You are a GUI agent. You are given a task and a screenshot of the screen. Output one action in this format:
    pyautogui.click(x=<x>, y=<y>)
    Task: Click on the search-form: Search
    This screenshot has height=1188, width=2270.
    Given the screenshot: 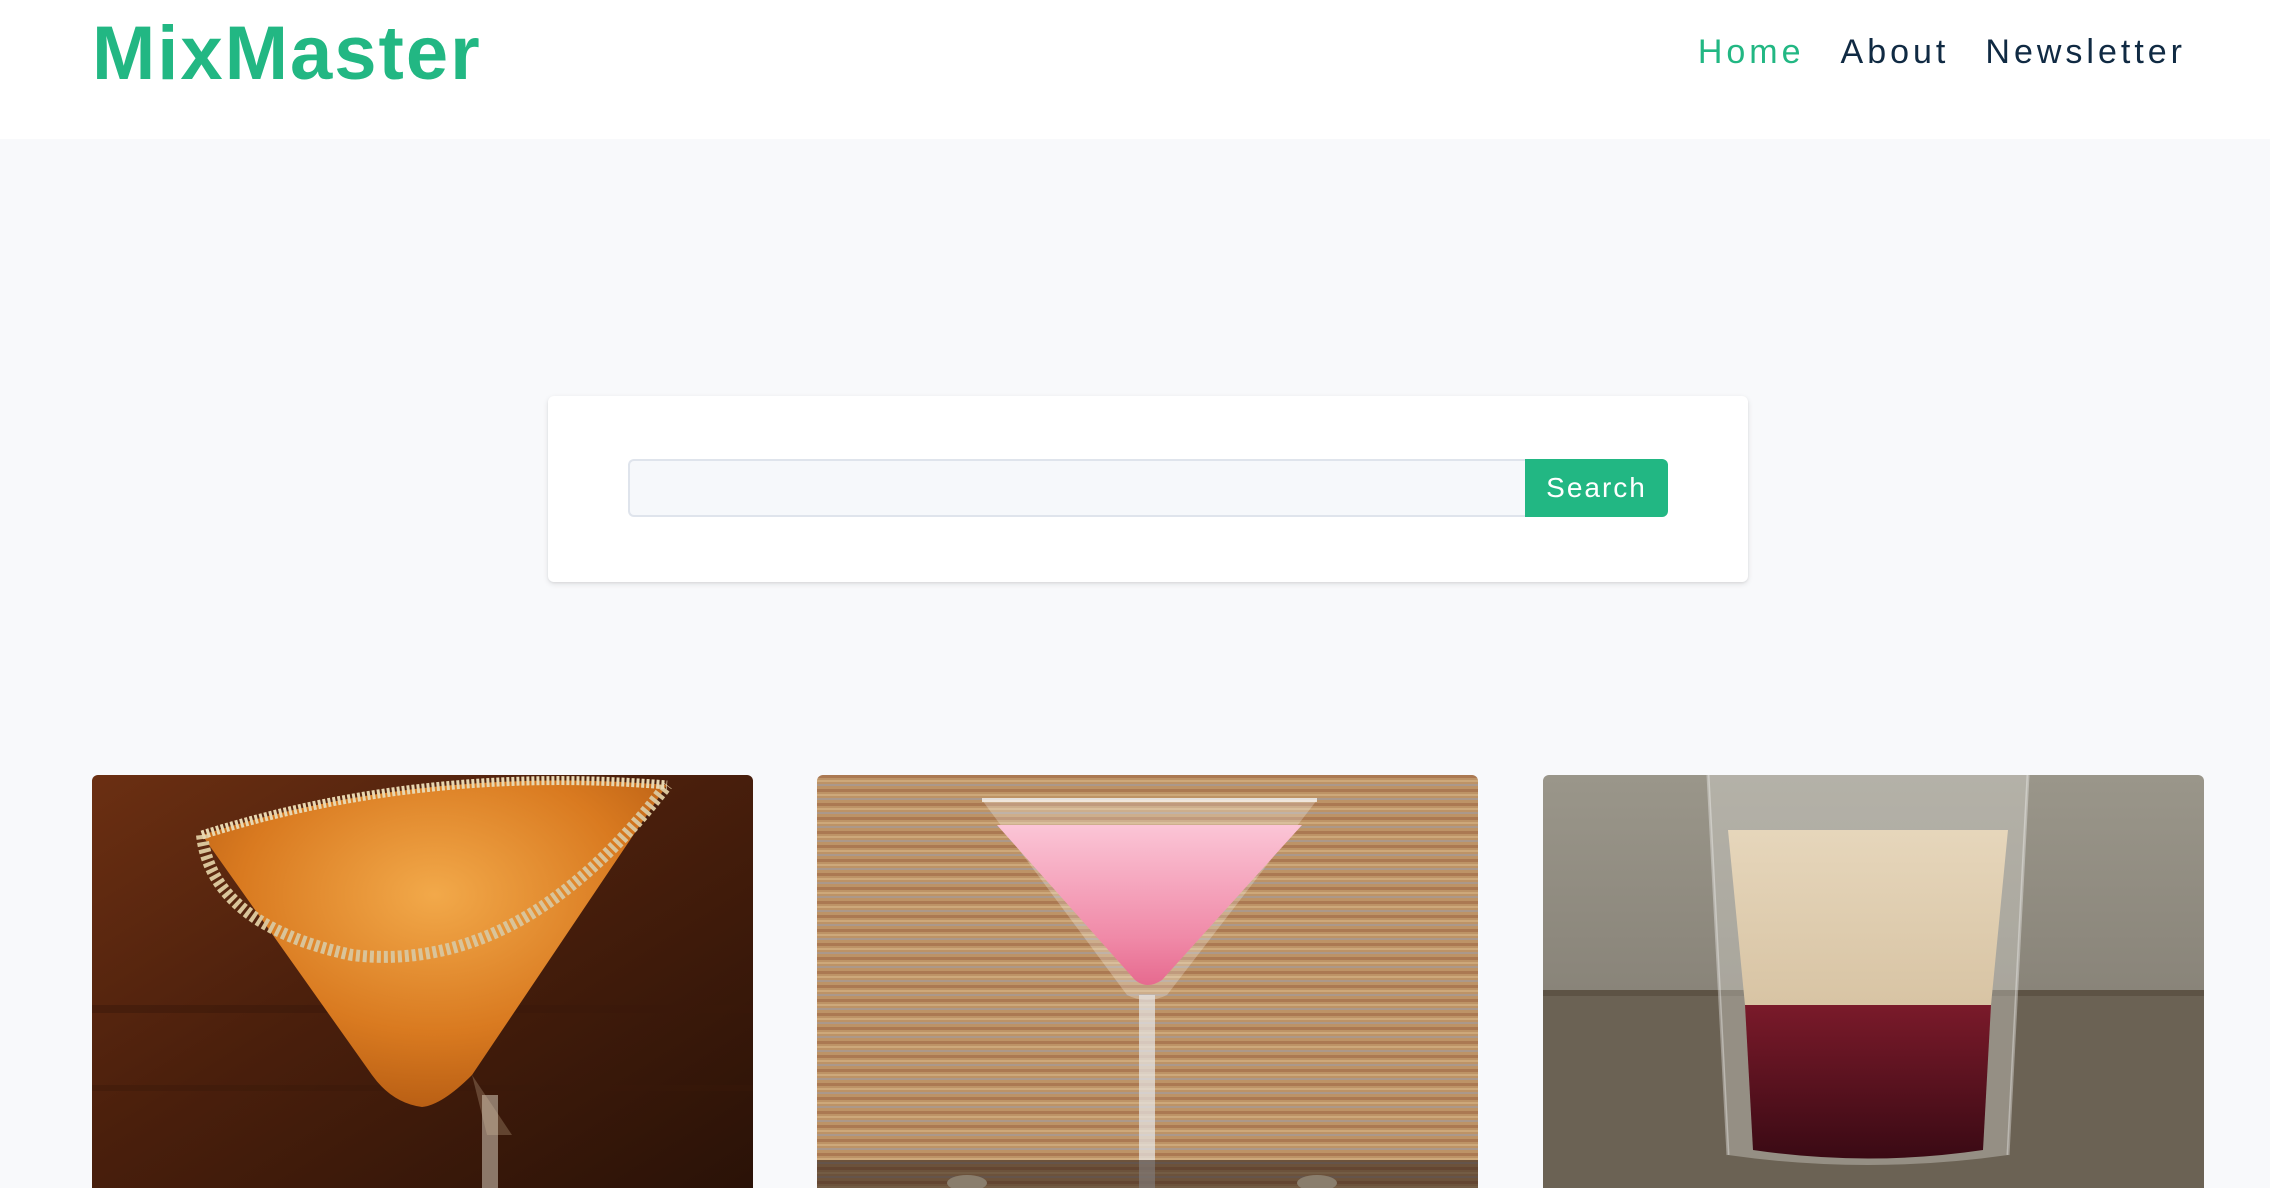 What is the action you would take?
    pyautogui.click(x=1148, y=488)
    